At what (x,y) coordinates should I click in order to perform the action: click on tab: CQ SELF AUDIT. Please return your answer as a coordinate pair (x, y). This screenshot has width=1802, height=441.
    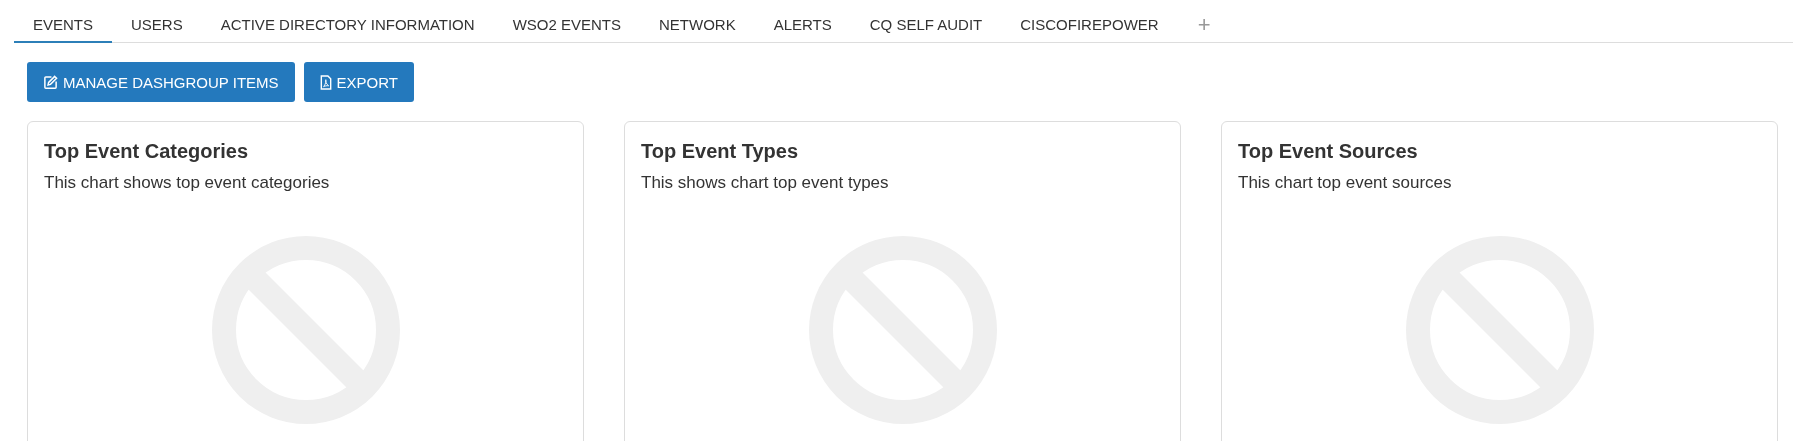
    Looking at the image, I should click on (926, 25).